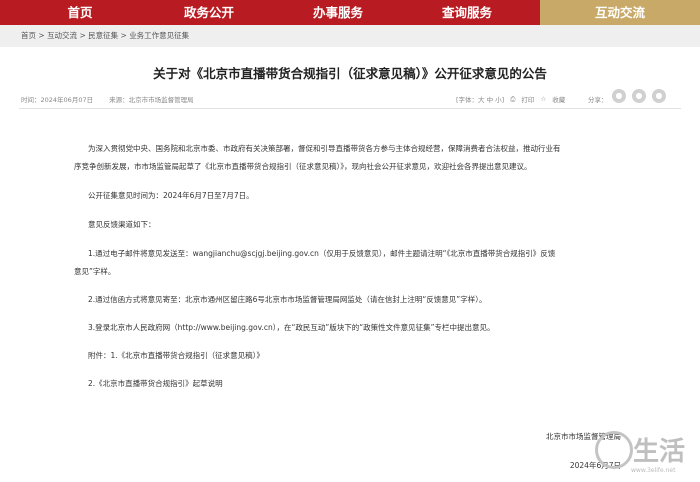 This screenshot has width=700, height=482. I want to click on print-button: 打印, so click(527, 99).